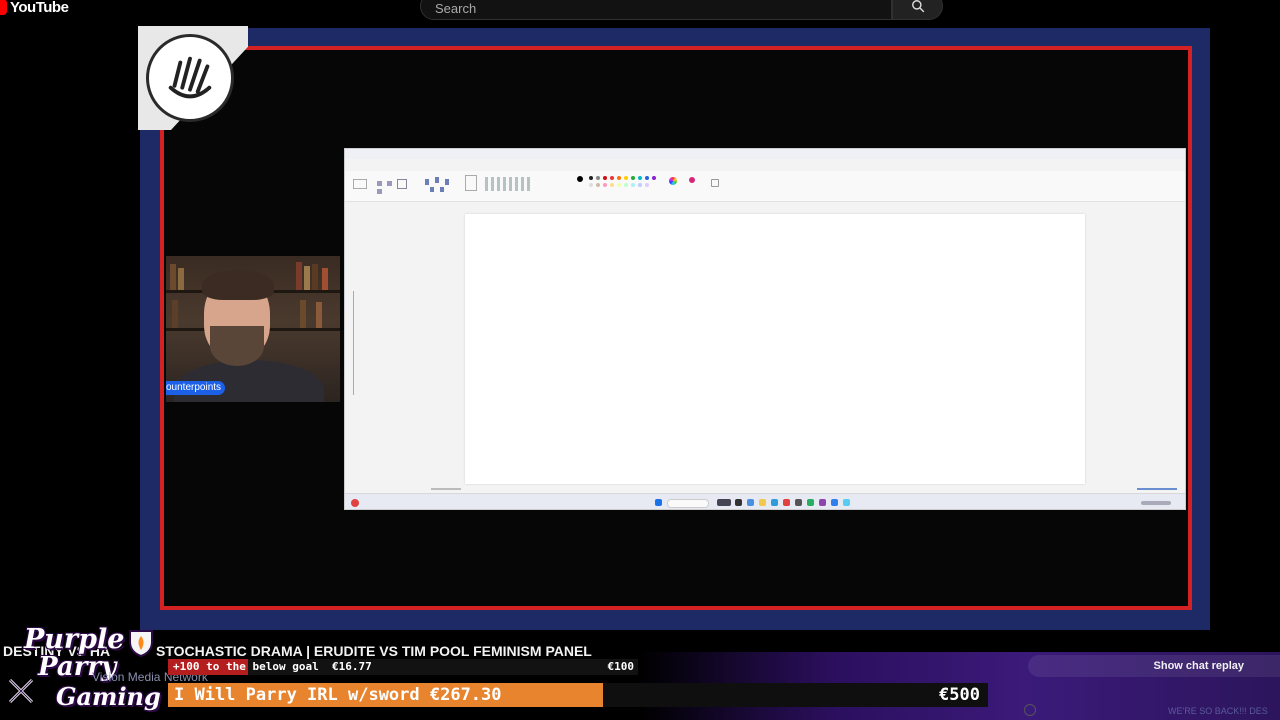  Describe the element at coordinates (959, 695) in the screenshot. I see `goal-big-target: €500` at that location.